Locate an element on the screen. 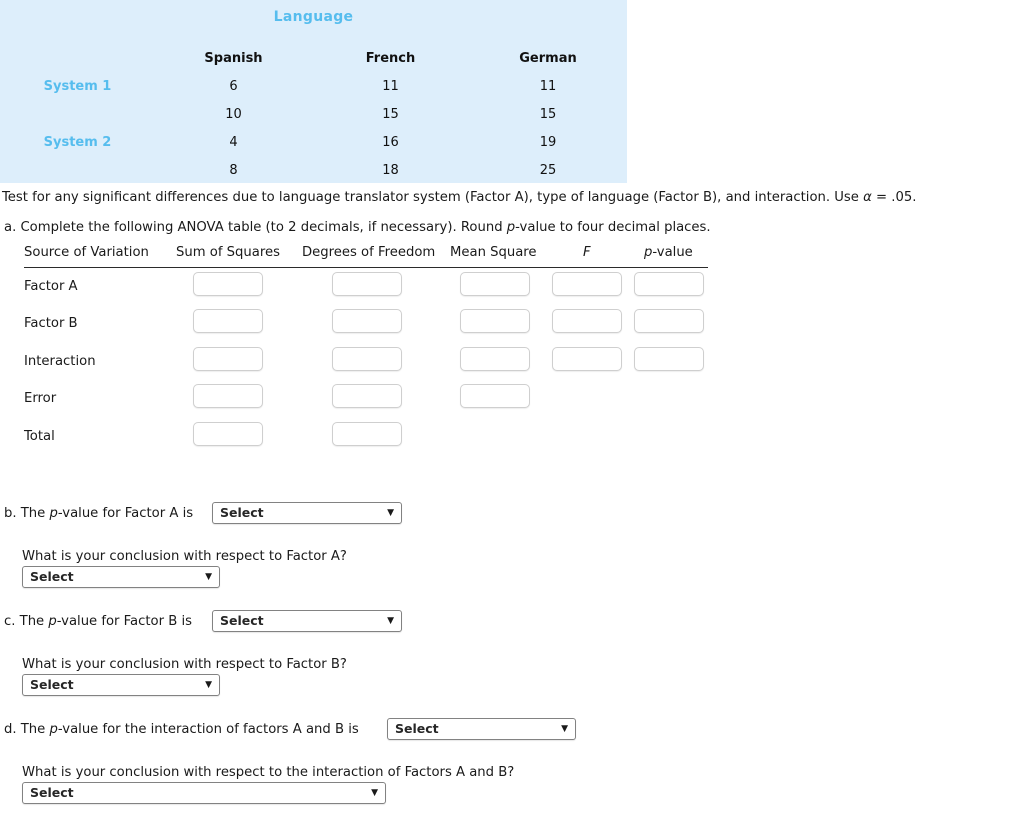 This screenshot has height=819, width=1024. part-c-question: c. The p-value for Factor B is is located at coordinates (98, 621).